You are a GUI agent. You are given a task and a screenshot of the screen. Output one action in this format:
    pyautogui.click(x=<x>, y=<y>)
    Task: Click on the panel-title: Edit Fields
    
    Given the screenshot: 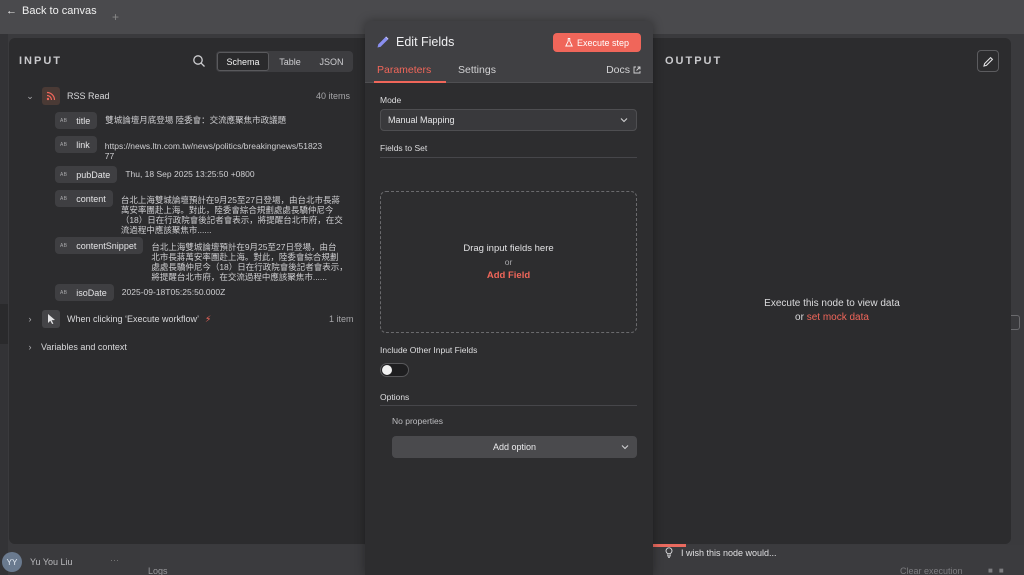 What is the action you would take?
    pyautogui.click(x=425, y=42)
    